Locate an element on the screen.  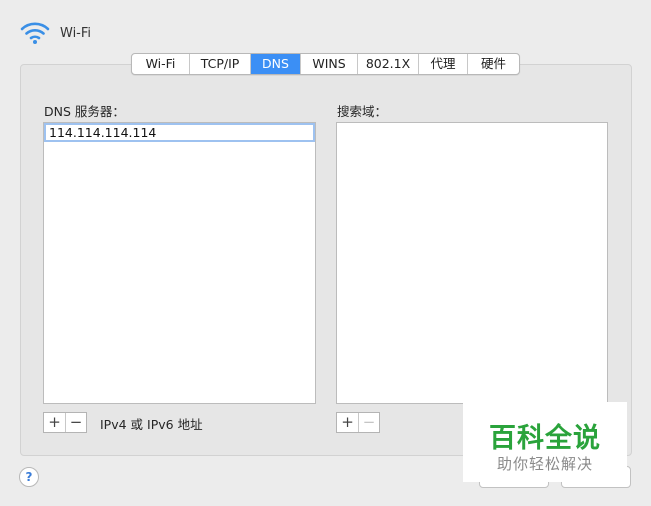
dns-add-remove-group: + − is located at coordinates (65, 422).